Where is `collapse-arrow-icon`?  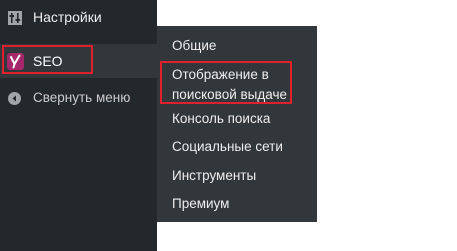
collapse-arrow-icon is located at coordinates (14, 98).